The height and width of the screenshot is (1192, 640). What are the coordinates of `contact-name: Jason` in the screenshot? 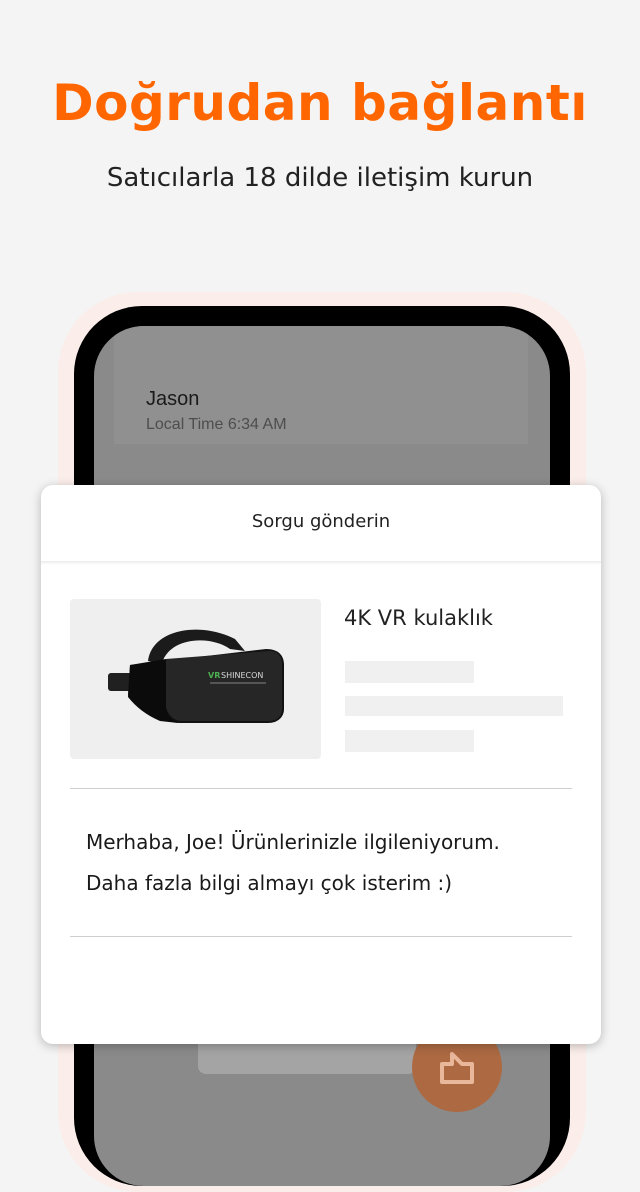 It's located at (173, 399).